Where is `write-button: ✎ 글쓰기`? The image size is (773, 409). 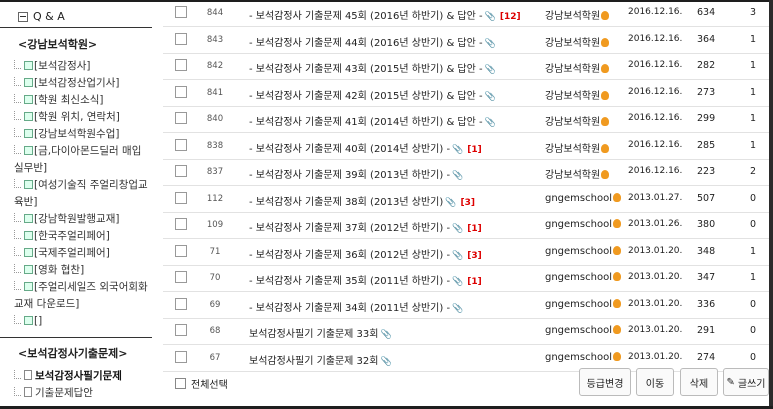
write-button: ✎ 글쓰기 is located at coordinates (746, 382).